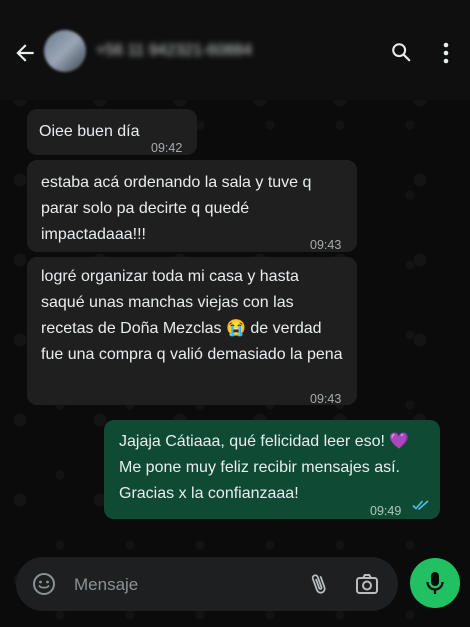  I want to click on incoming-message: Oiee buen día 09:42, so click(112, 132).